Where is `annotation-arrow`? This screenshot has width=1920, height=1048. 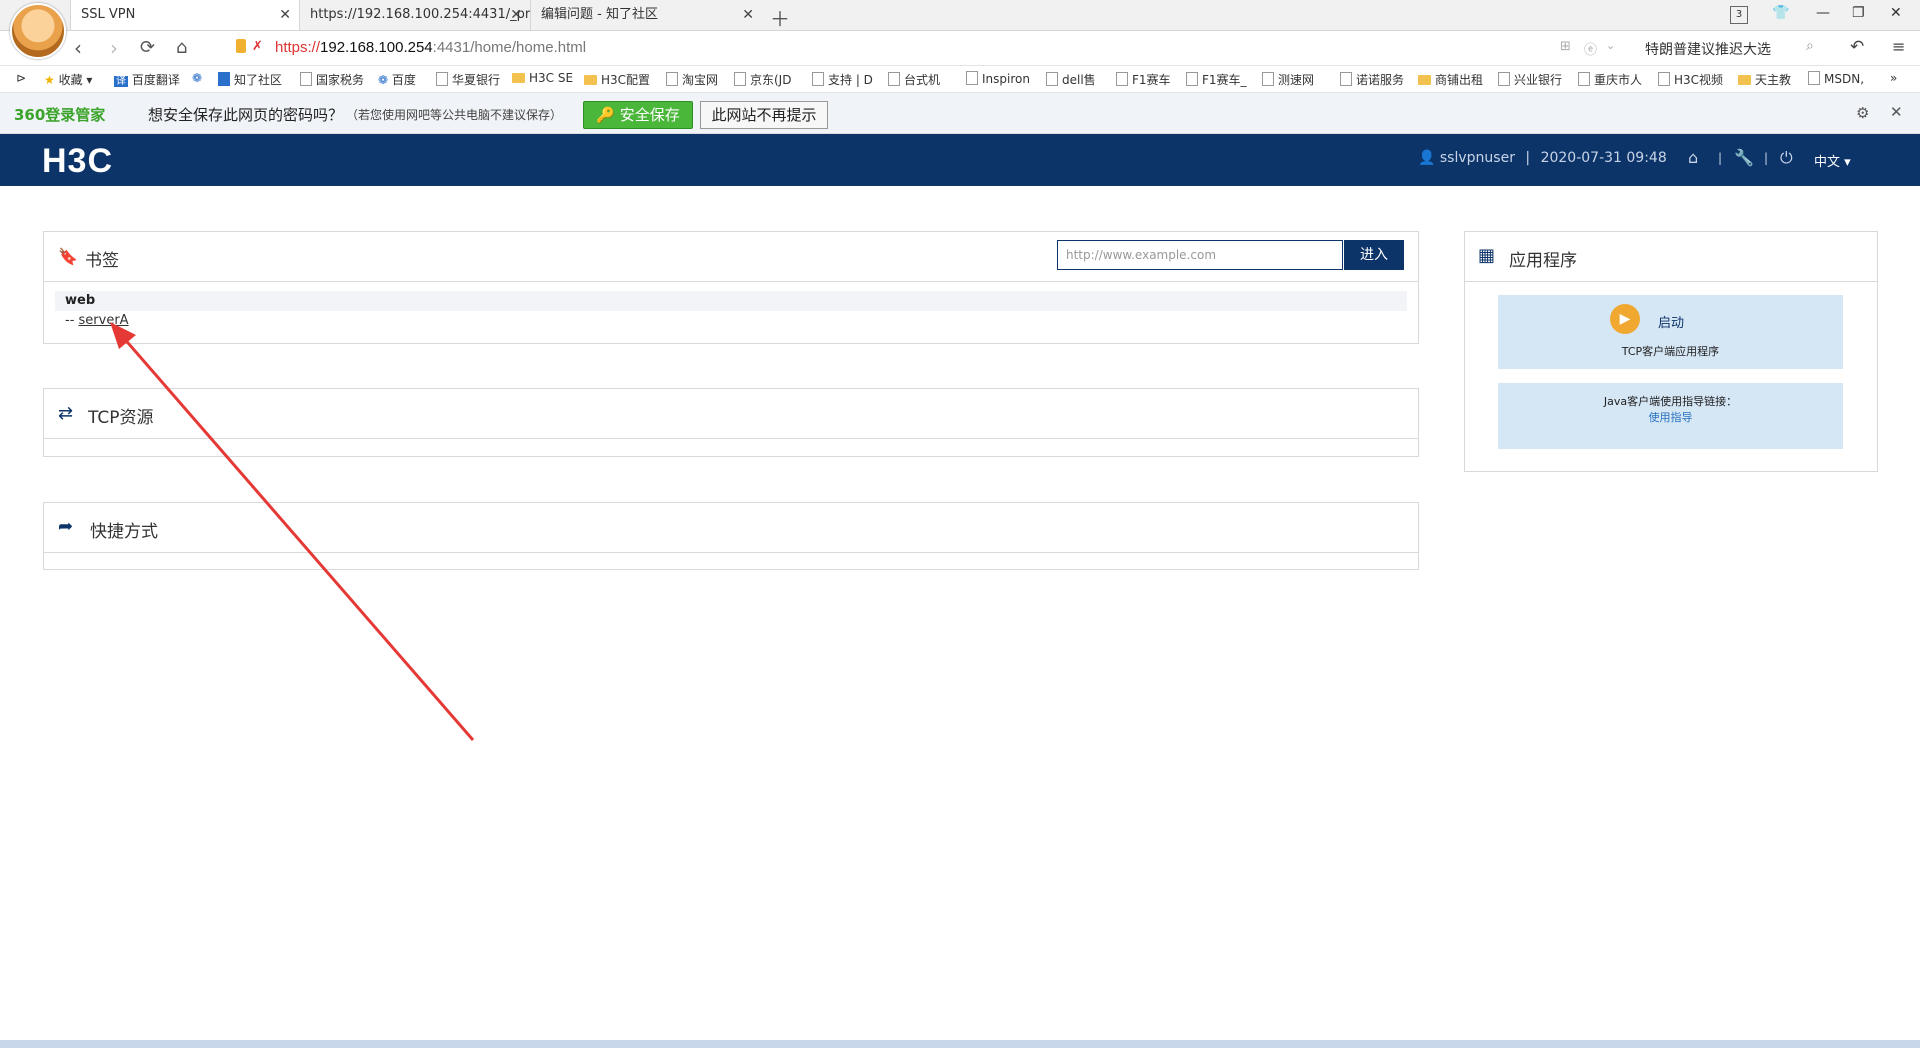
annotation-arrow is located at coordinates (292, 531).